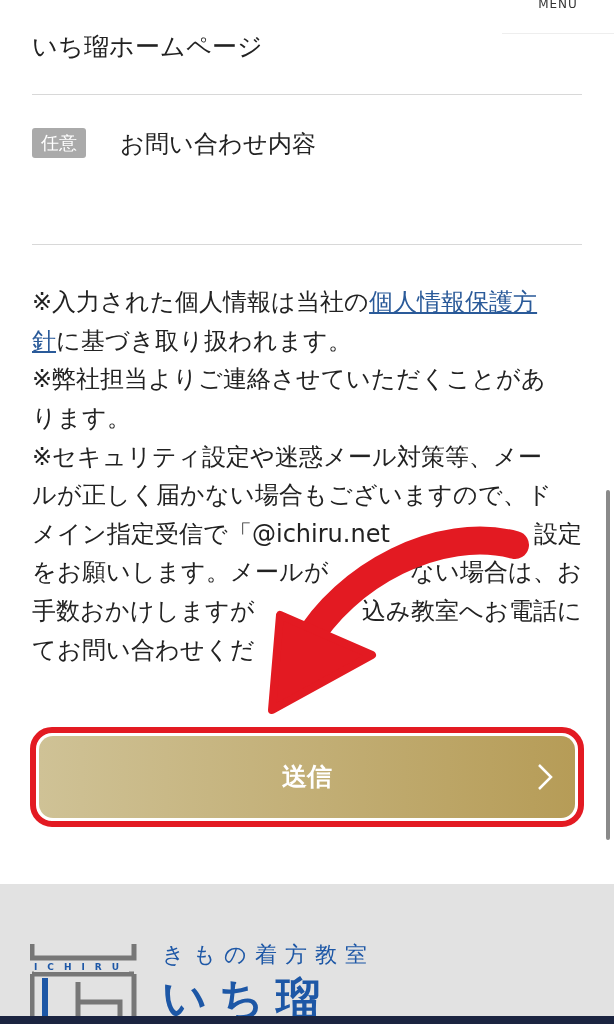 This screenshot has width=614, height=1024. Describe the element at coordinates (558, 534) in the screenshot. I see `notice-text: 設定` at that location.